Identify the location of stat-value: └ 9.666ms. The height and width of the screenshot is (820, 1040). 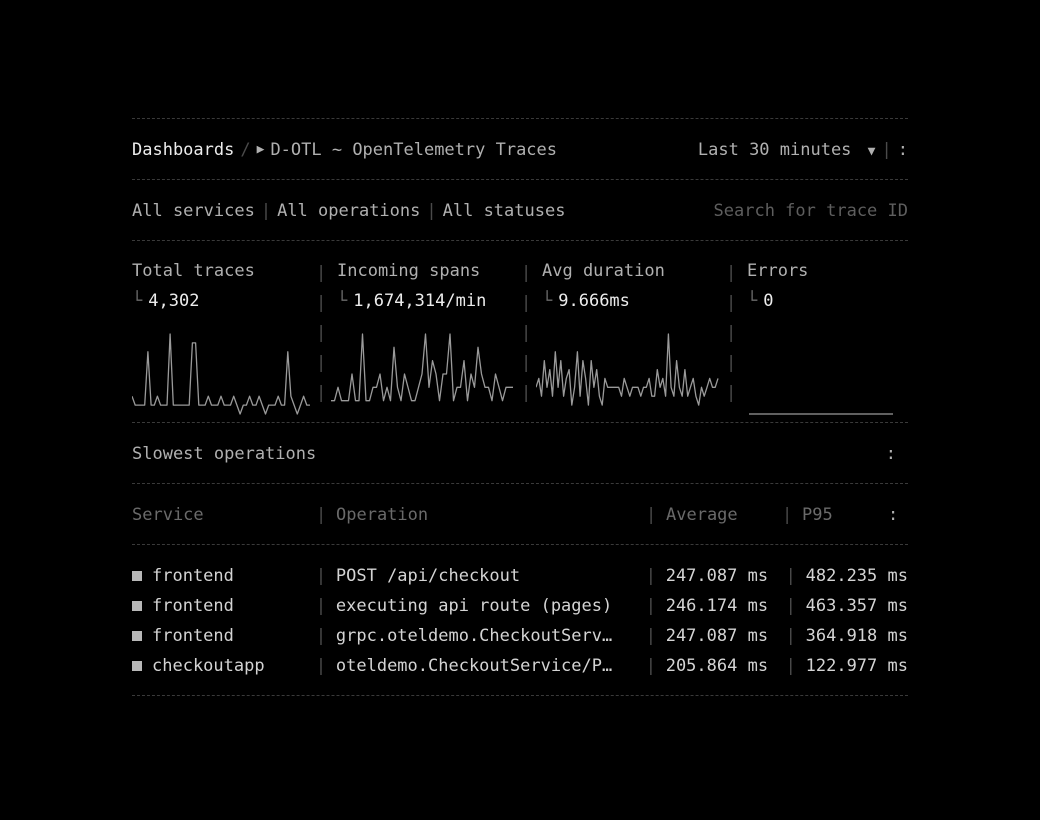
(586, 301).